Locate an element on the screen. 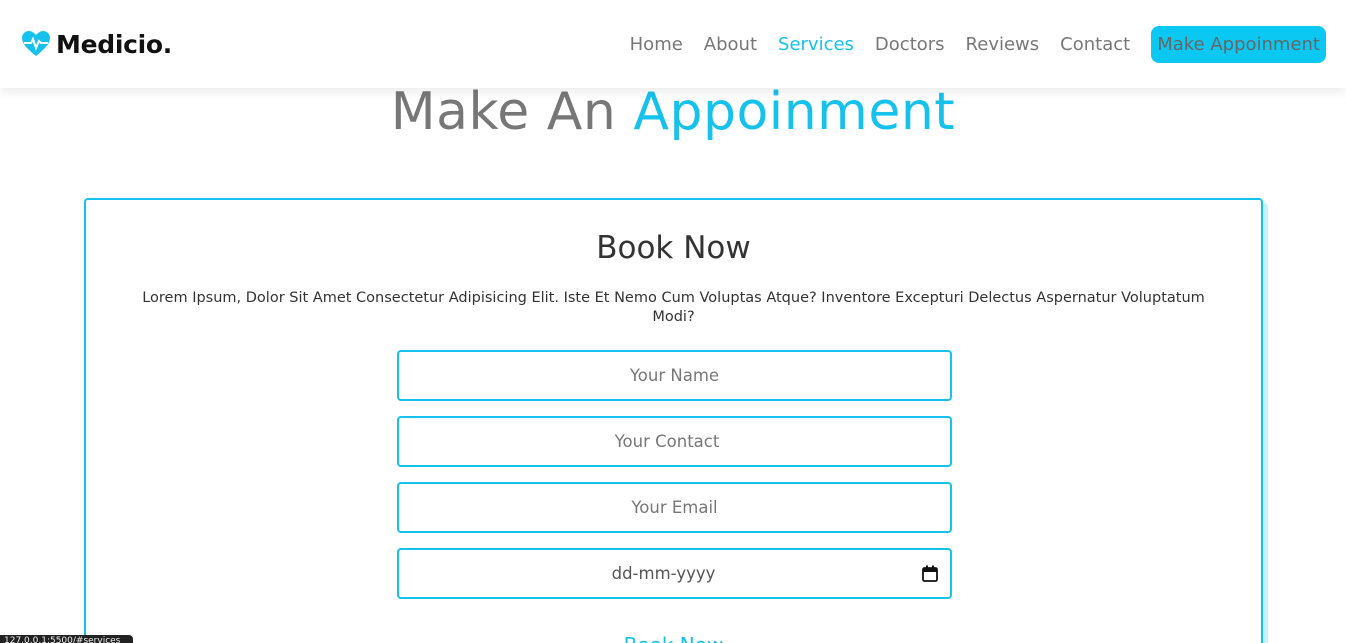 The height and width of the screenshot is (643, 1346). link-status-bar: 127.0.0.1:5500/#services is located at coordinates (66, 639).